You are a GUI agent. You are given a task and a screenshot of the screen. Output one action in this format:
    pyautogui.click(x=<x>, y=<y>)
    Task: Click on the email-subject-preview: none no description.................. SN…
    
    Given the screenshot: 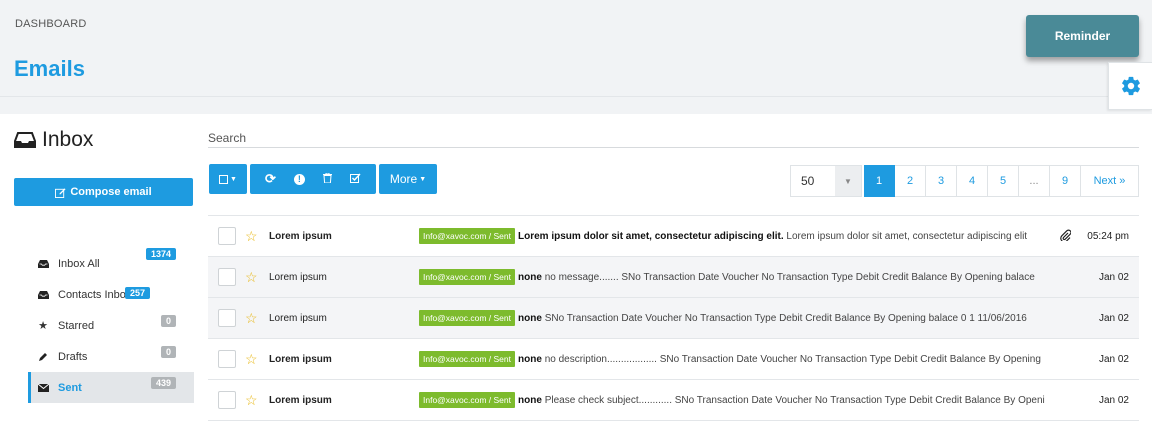 What is the action you would take?
    pyautogui.click(x=781, y=359)
    